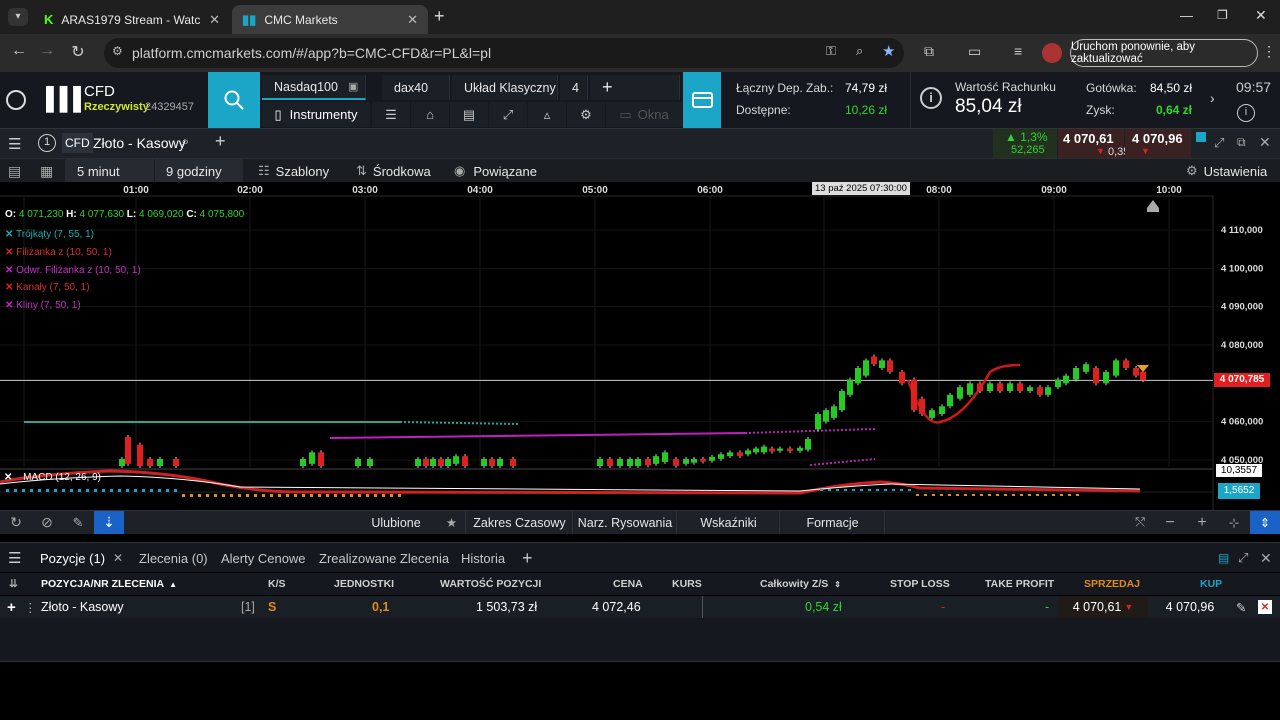 The width and height of the screenshot is (1280, 720). What do you see at coordinates (833, 522) in the screenshot?
I see `patterns-button: Formacje` at bounding box center [833, 522].